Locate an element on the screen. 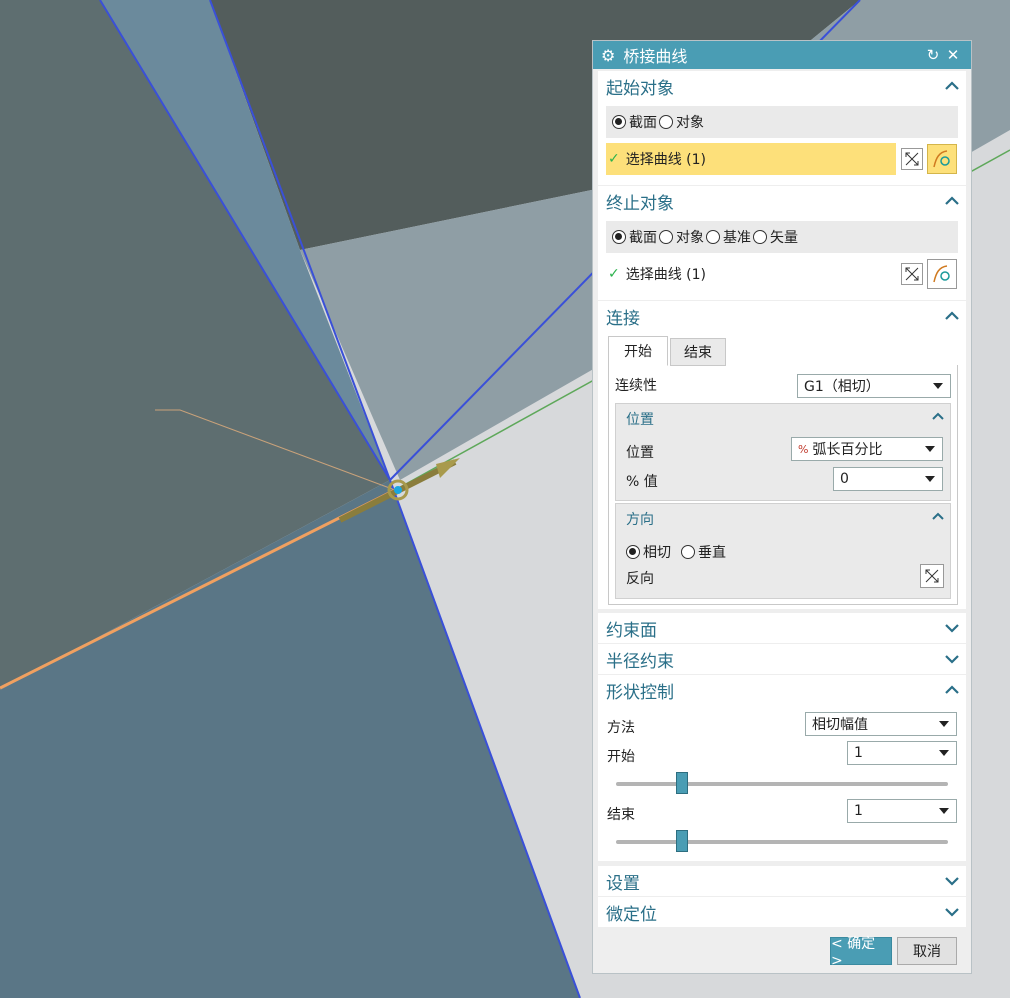 The width and height of the screenshot is (1010, 998). section-fine-position: 微定位 is located at coordinates (782, 912).